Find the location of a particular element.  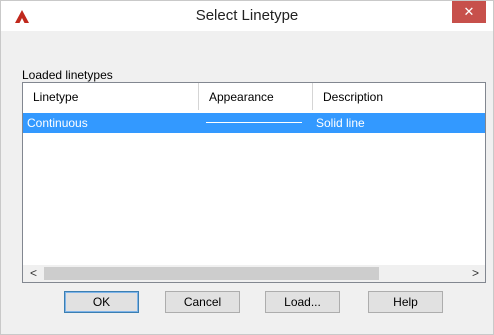

dialog-title: Select Linetype is located at coordinates (247, 15).